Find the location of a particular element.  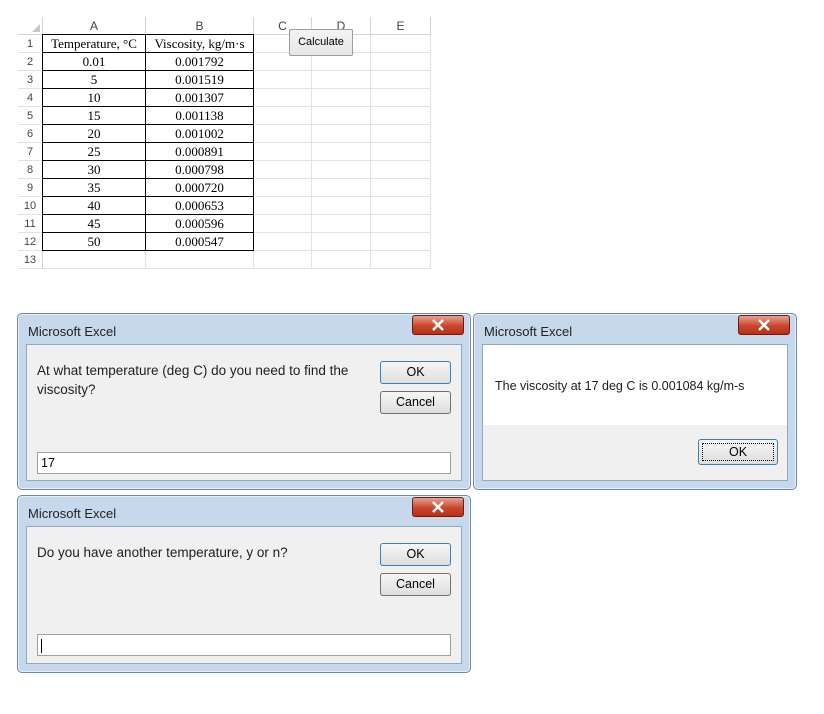

row-header-11: 11 is located at coordinates (30, 224).